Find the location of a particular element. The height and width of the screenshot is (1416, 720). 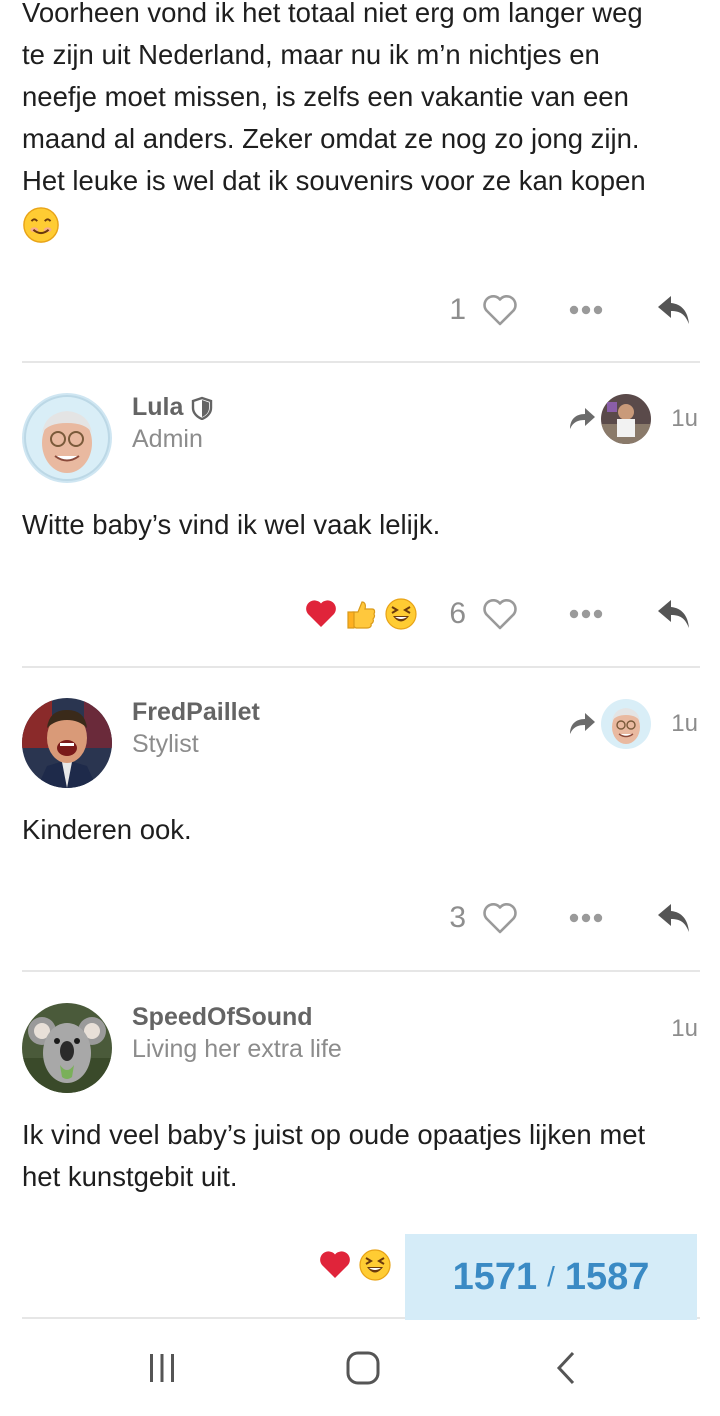

username: Lula is located at coordinates (172, 407).